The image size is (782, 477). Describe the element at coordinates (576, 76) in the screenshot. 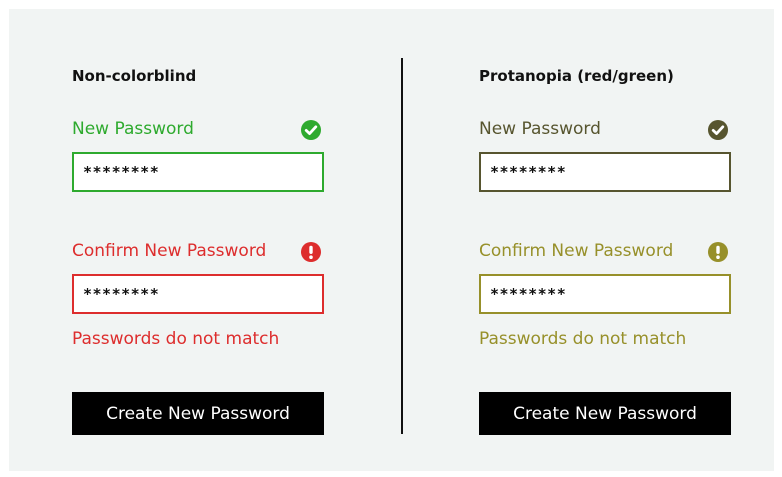

I see `panel-heading: Protanopia (red/green)` at that location.